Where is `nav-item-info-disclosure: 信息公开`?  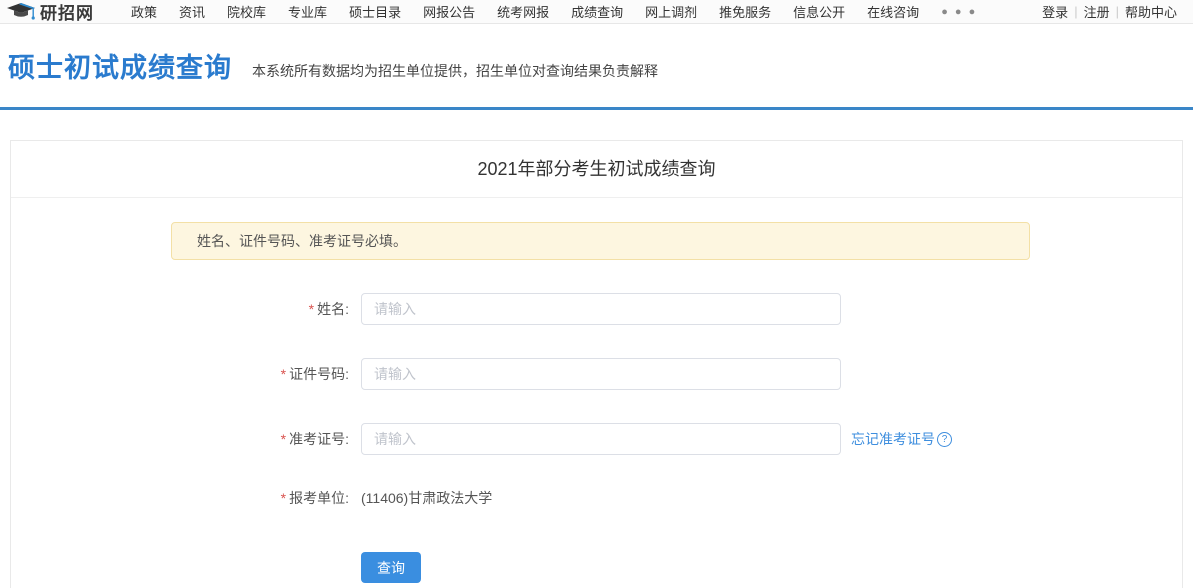
nav-item-info-disclosure: 信息公开 is located at coordinates (819, 11).